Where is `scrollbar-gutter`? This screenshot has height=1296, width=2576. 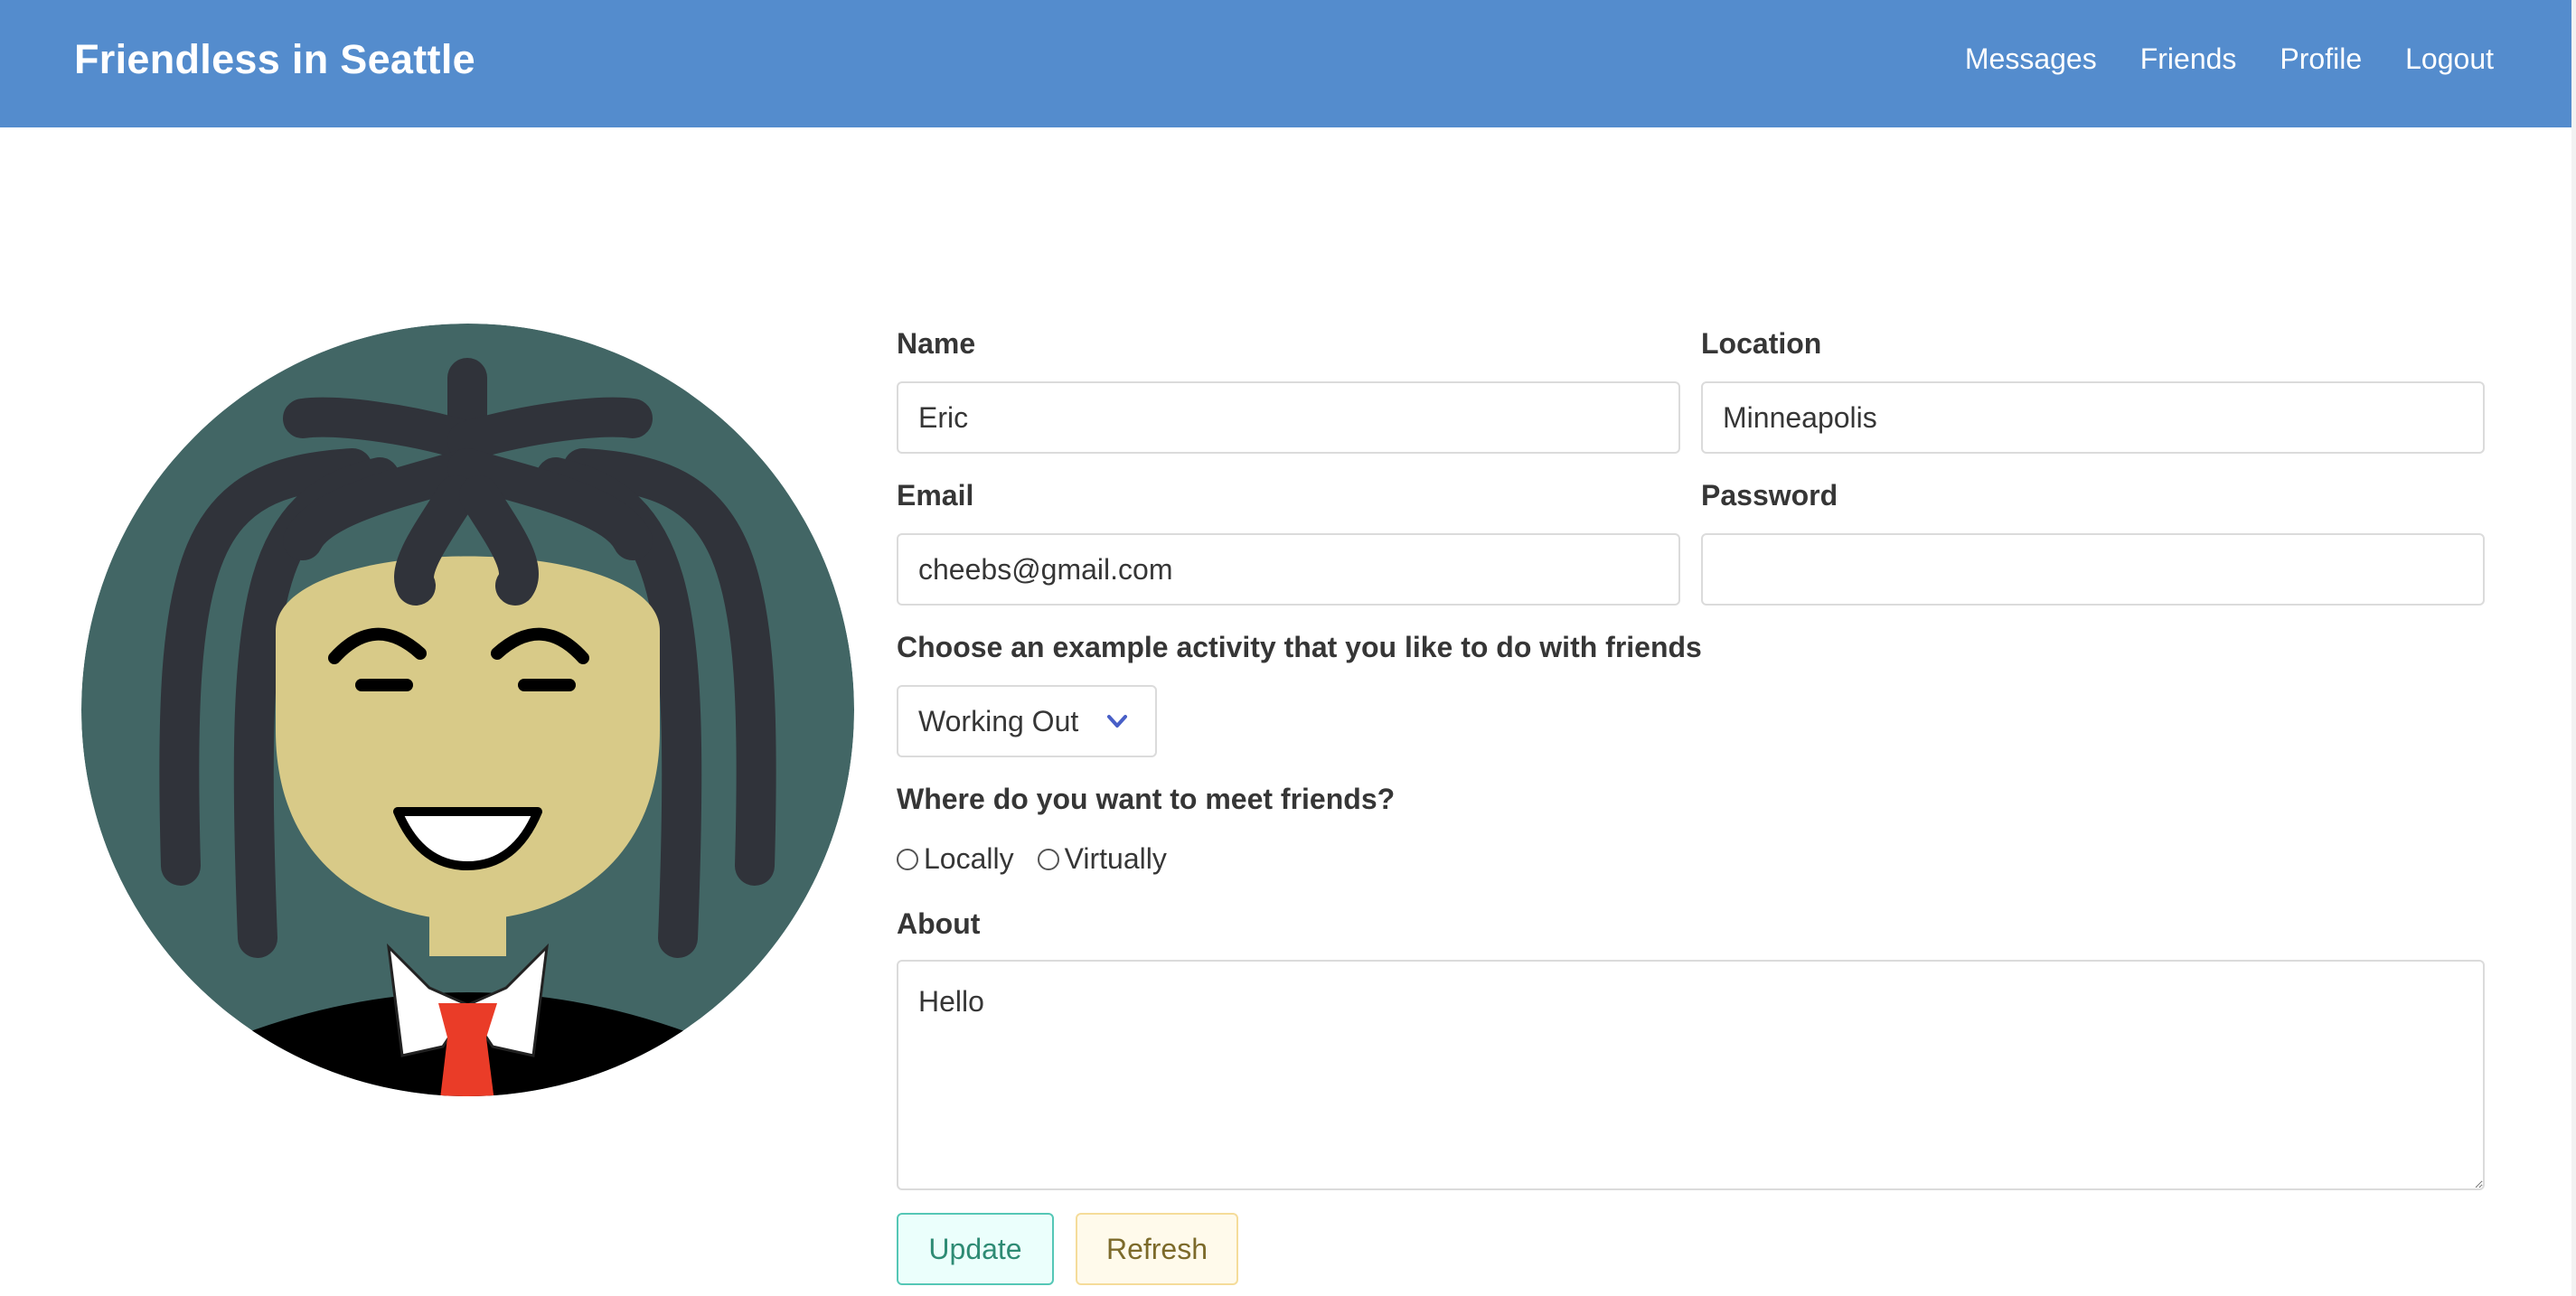 scrollbar-gutter is located at coordinates (2573, 648).